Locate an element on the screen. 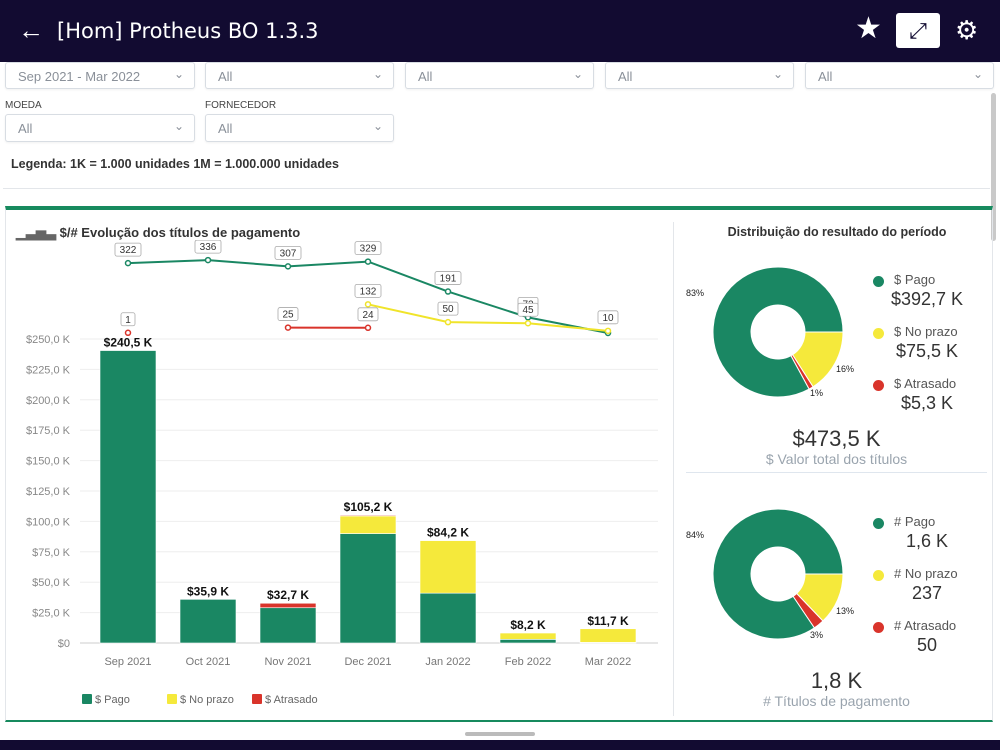  period-filter: Sep 2021 - Mar 2022 ⌄ is located at coordinates (100, 75).